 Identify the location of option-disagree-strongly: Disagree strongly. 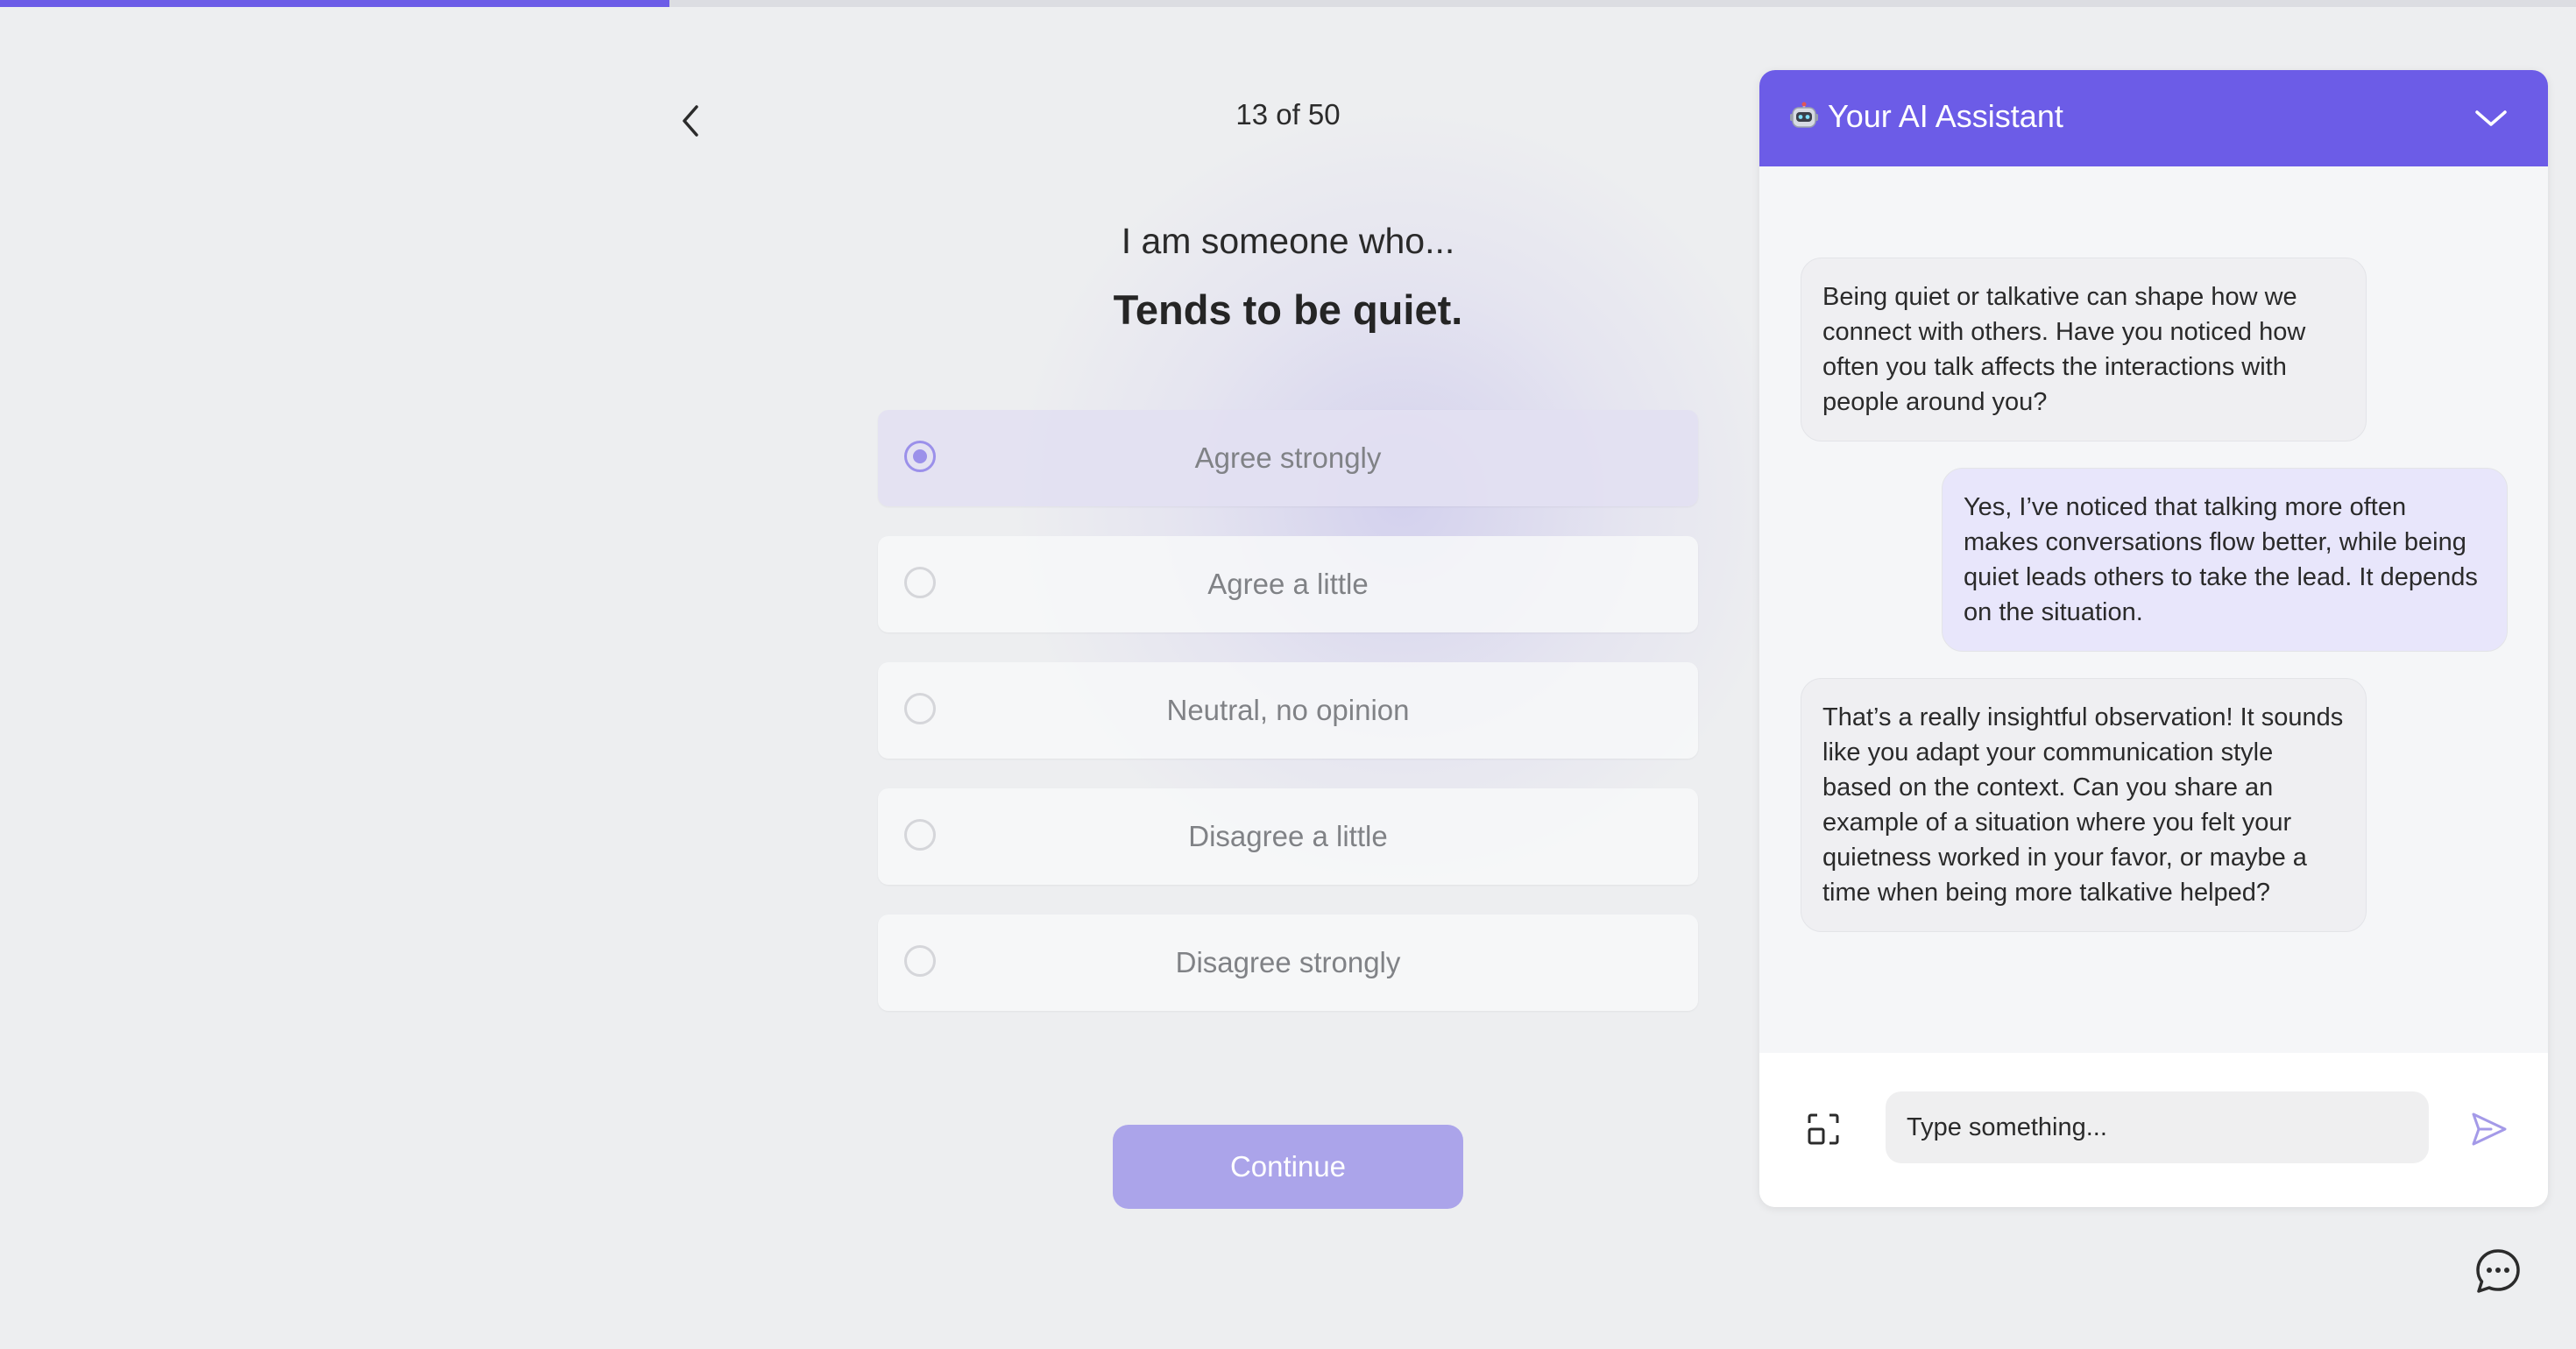
(1288, 963).